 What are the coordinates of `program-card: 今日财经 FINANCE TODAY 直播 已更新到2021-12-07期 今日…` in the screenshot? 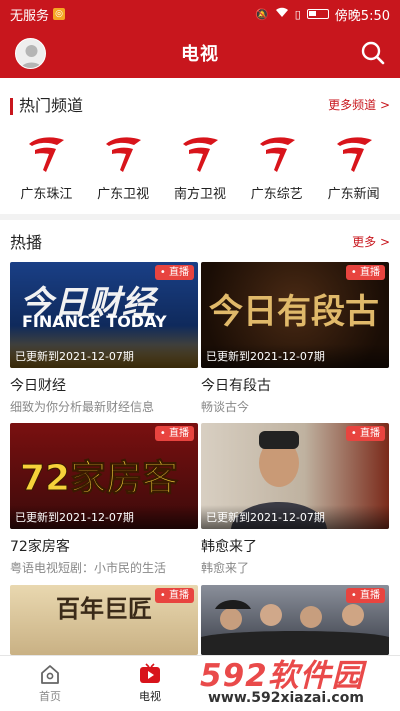 It's located at (104, 338).